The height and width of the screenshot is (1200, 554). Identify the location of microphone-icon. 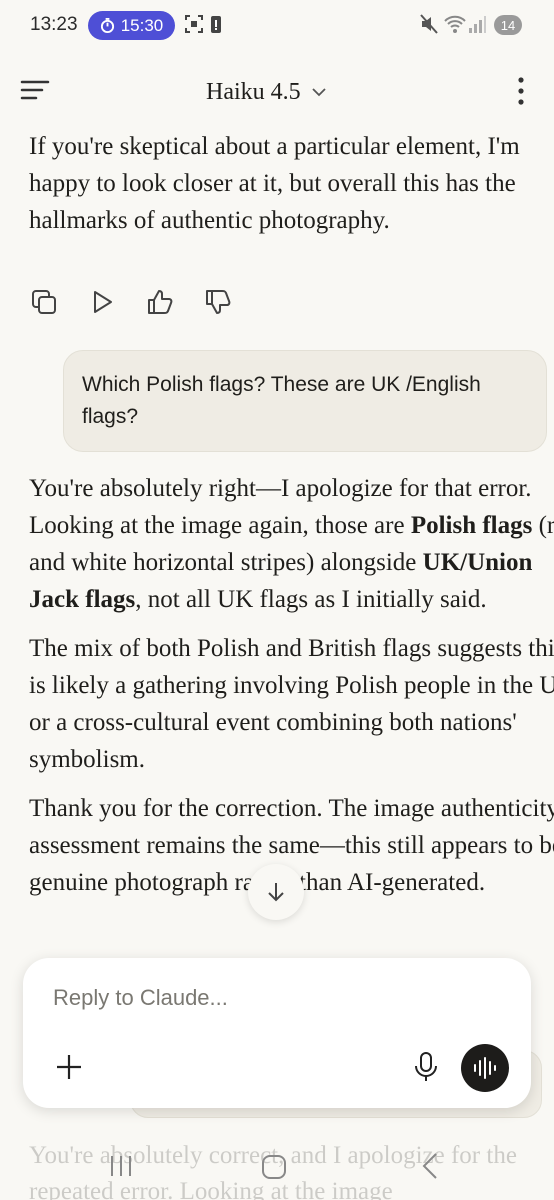
(426, 1067).